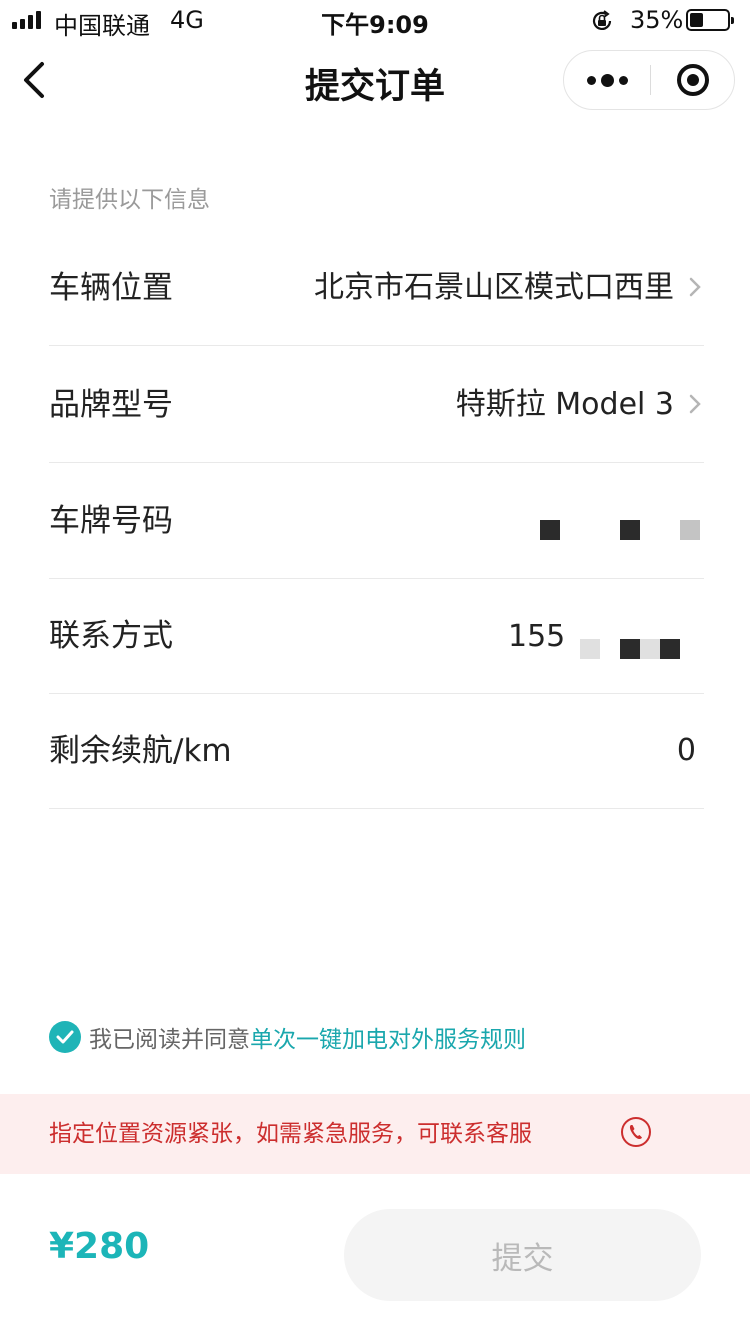 The width and height of the screenshot is (750, 1334). What do you see at coordinates (522, 1255) in the screenshot?
I see `submit-button: 提交` at bounding box center [522, 1255].